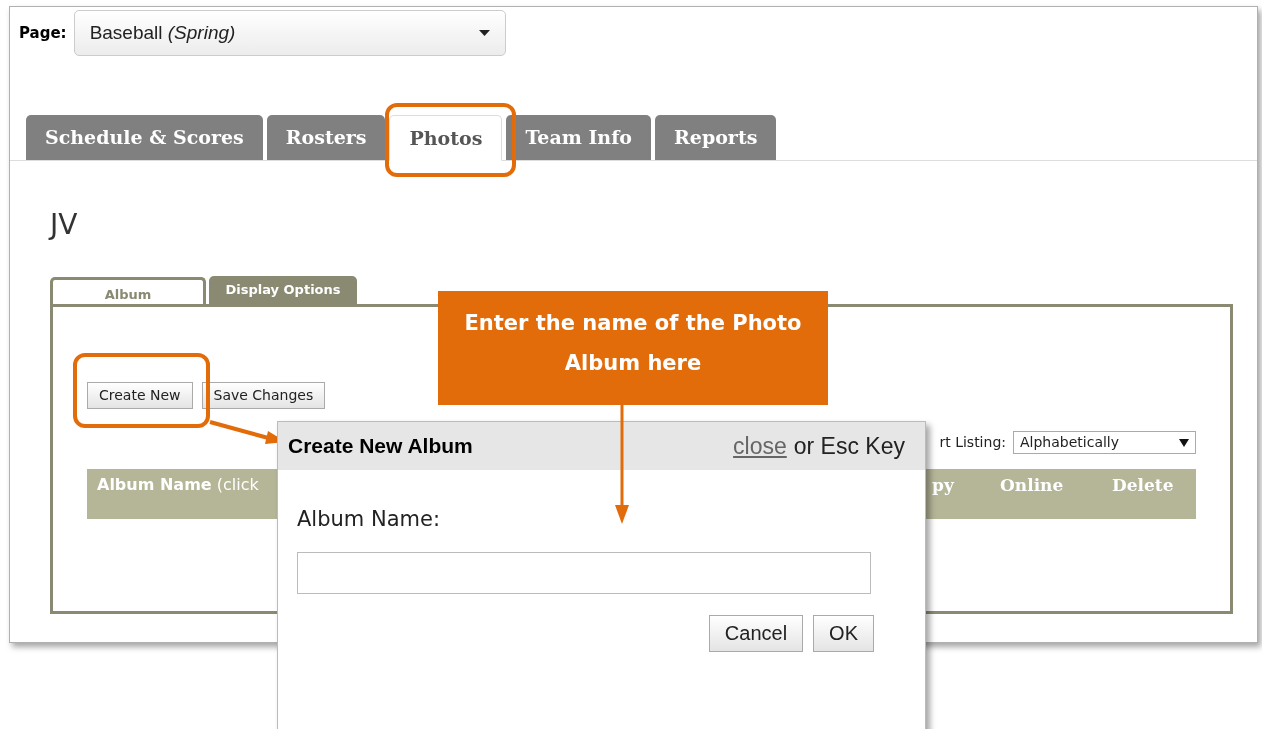  What do you see at coordinates (579, 137) in the screenshot?
I see `tab: Team Info` at bounding box center [579, 137].